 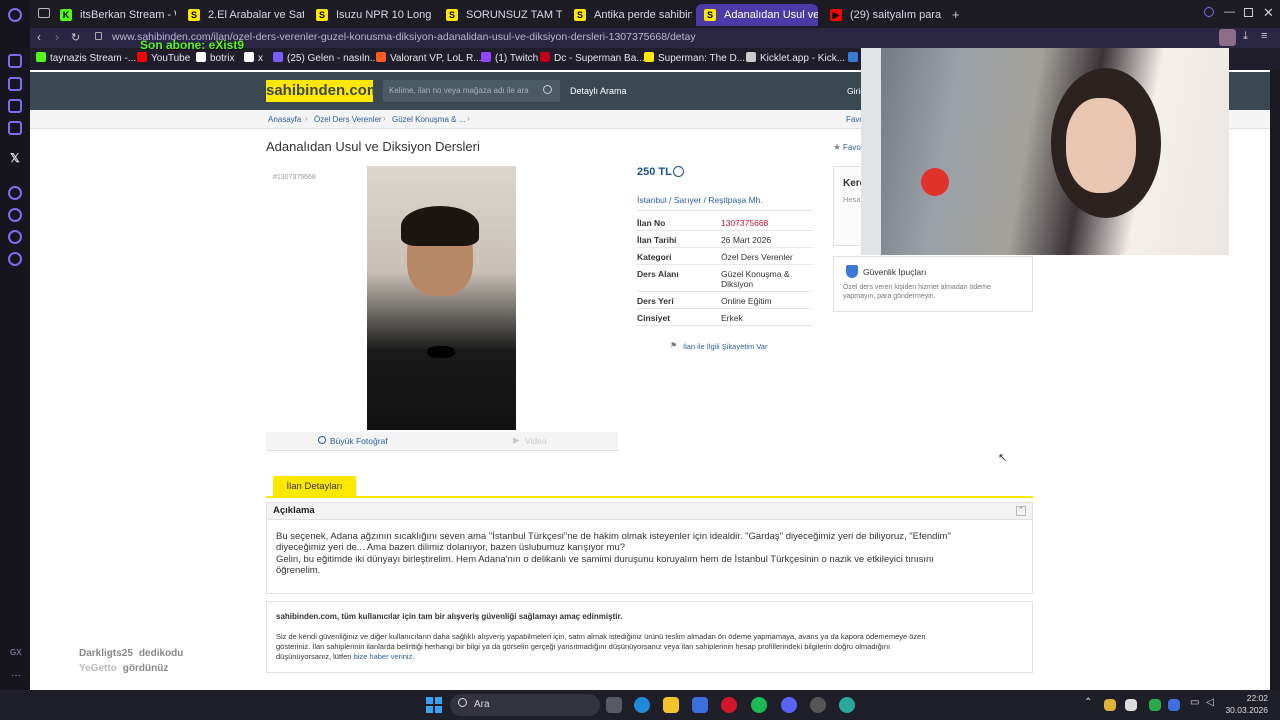 I want to click on detail-key: Cinsiyet, so click(x=654, y=318).